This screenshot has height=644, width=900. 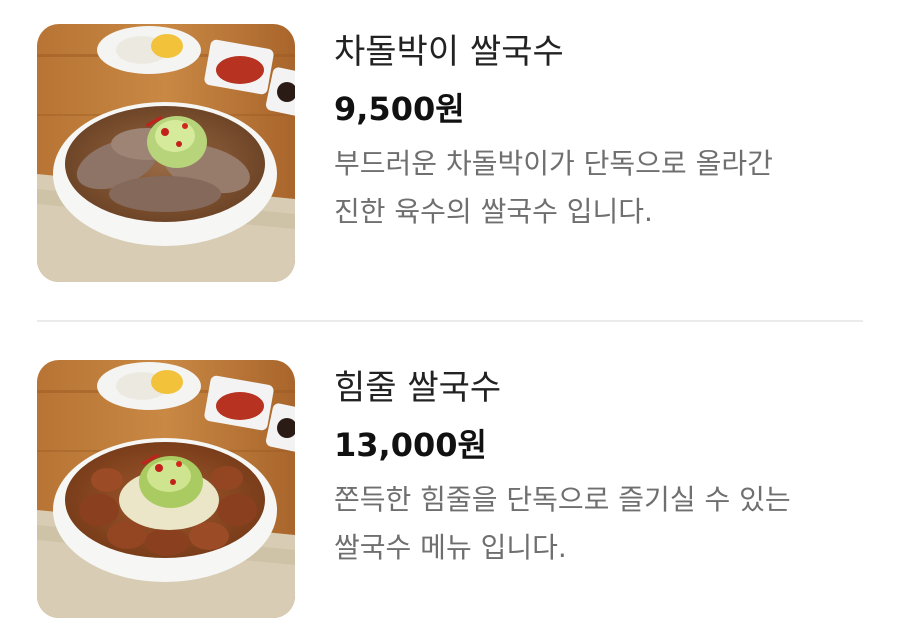 I want to click on description-line: 부드러운 차돌박이가 단독으로 올라간, so click(x=553, y=163).